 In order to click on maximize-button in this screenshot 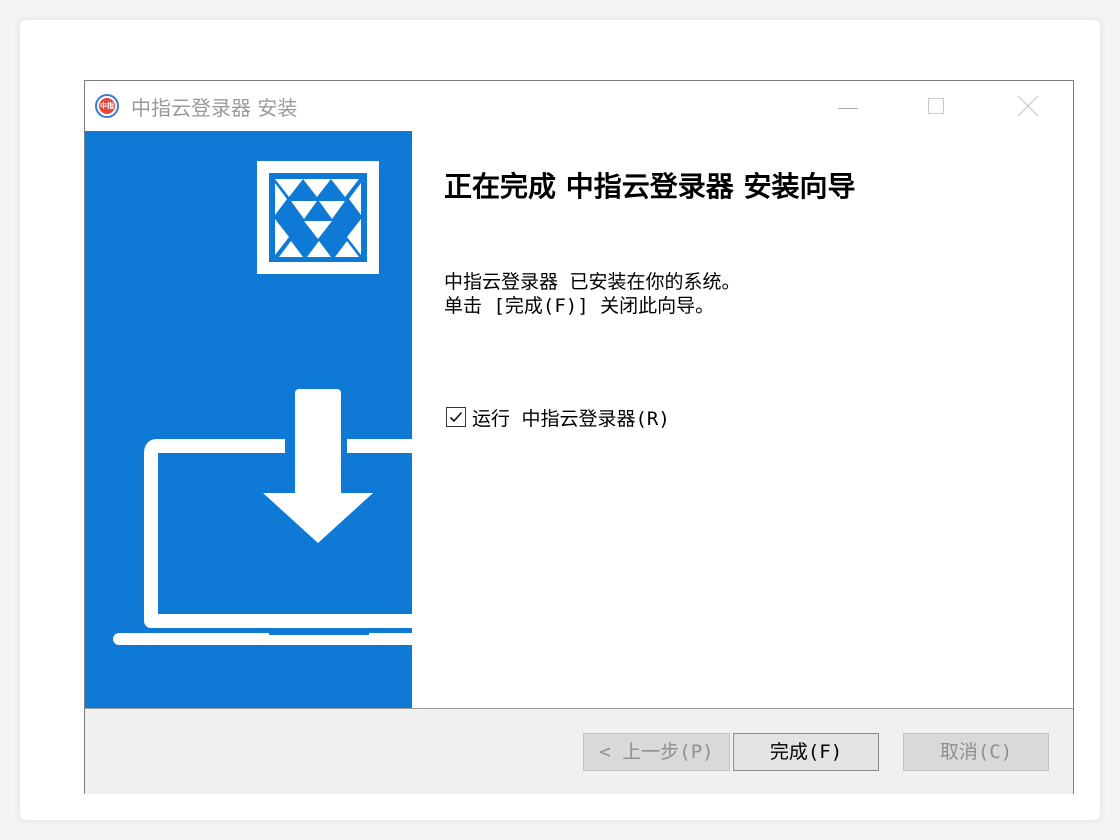, I will do `click(936, 106)`.